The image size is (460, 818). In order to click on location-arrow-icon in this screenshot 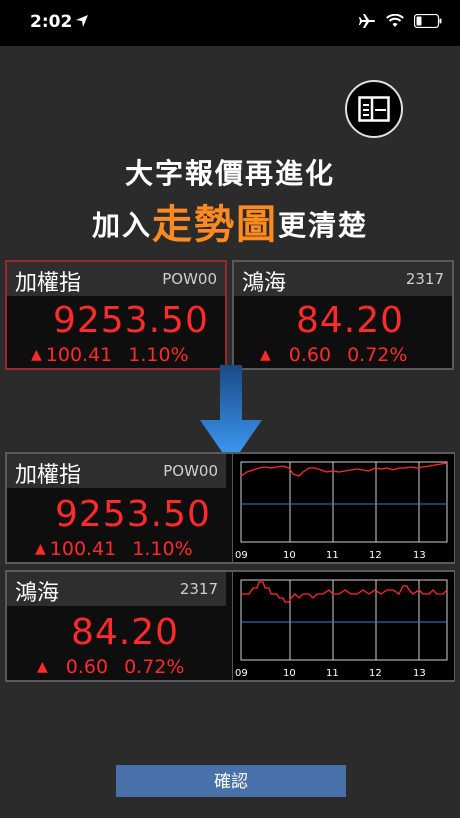, I will do `click(82, 21)`.